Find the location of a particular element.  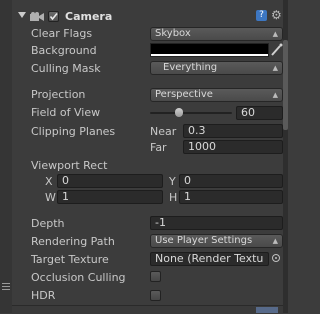

near-field: 0.3 is located at coordinates (233, 131).